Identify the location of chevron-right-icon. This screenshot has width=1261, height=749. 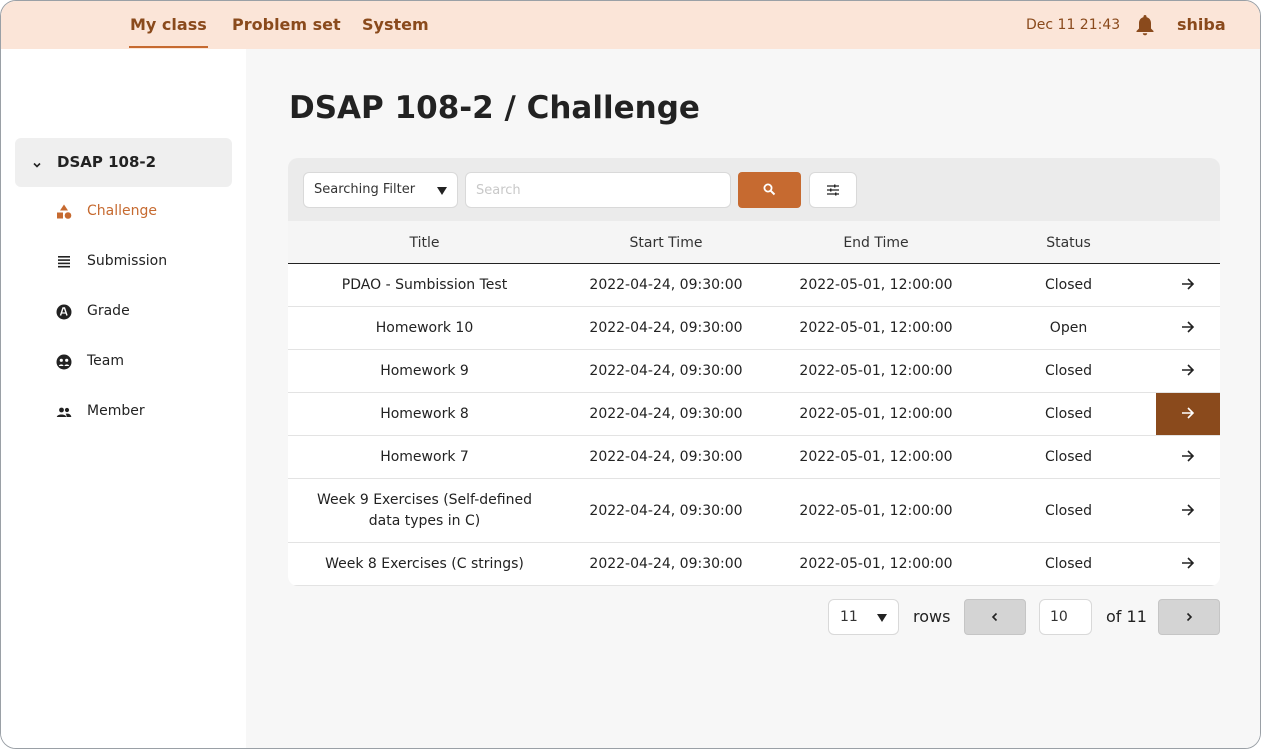
(1189, 617).